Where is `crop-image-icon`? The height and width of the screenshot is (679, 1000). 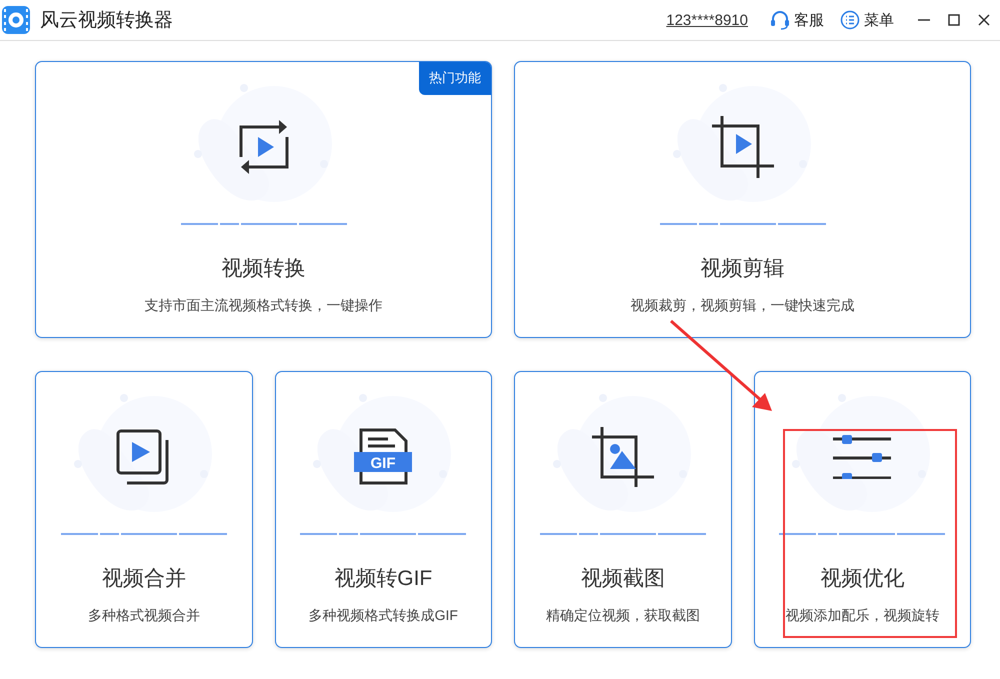 crop-image-icon is located at coordinates (623, 456).